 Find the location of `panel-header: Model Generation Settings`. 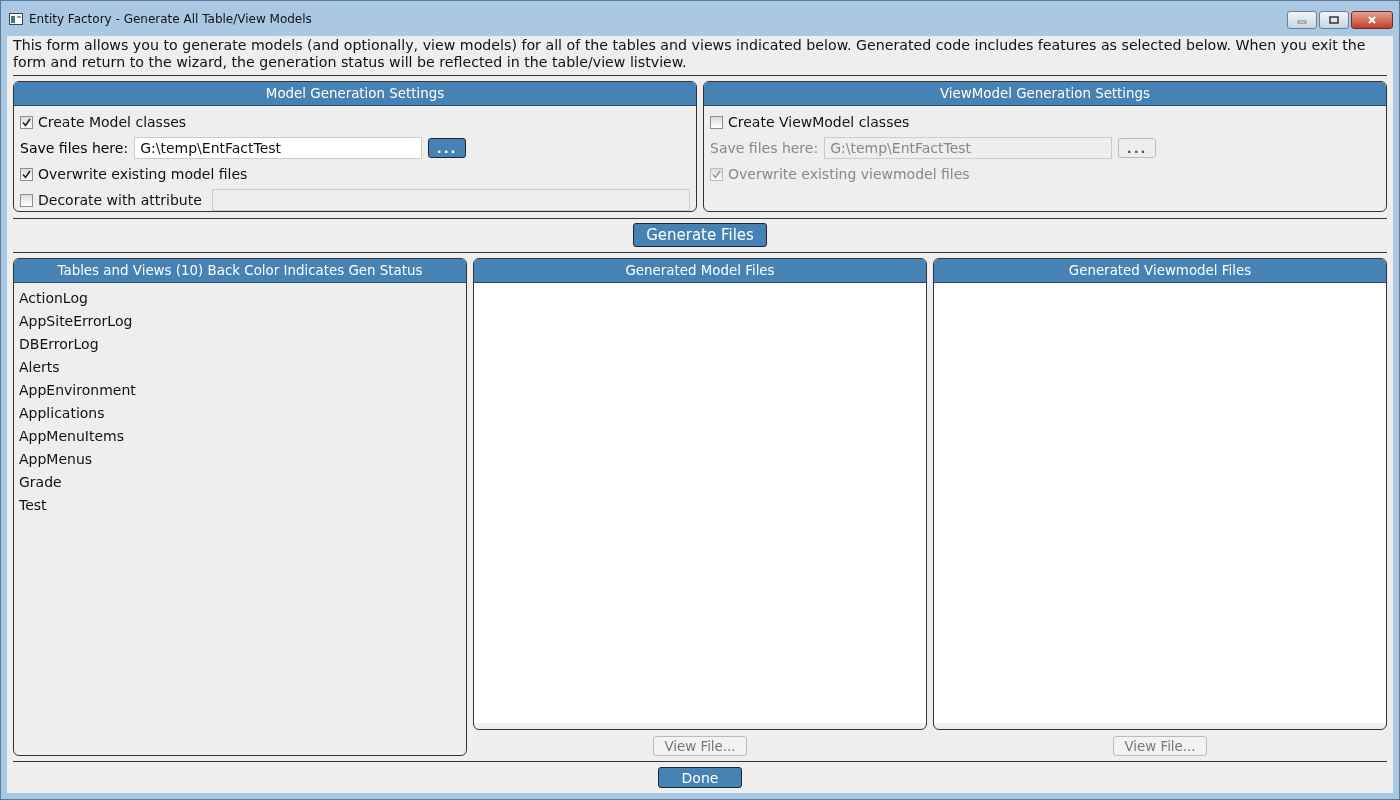

panel-header: Model Generation Settings is located at coordinates (355, 94).